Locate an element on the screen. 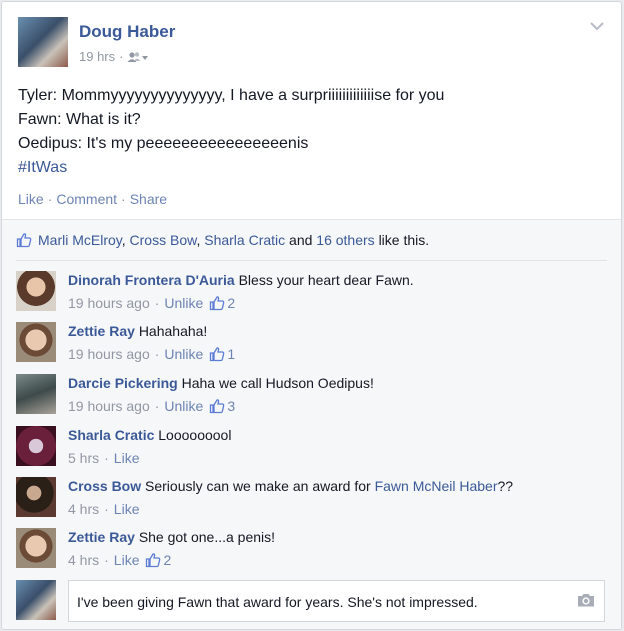 This screenshot has width=624, height=631. post-time: 19 hrs is located at coordinates (97, 56).